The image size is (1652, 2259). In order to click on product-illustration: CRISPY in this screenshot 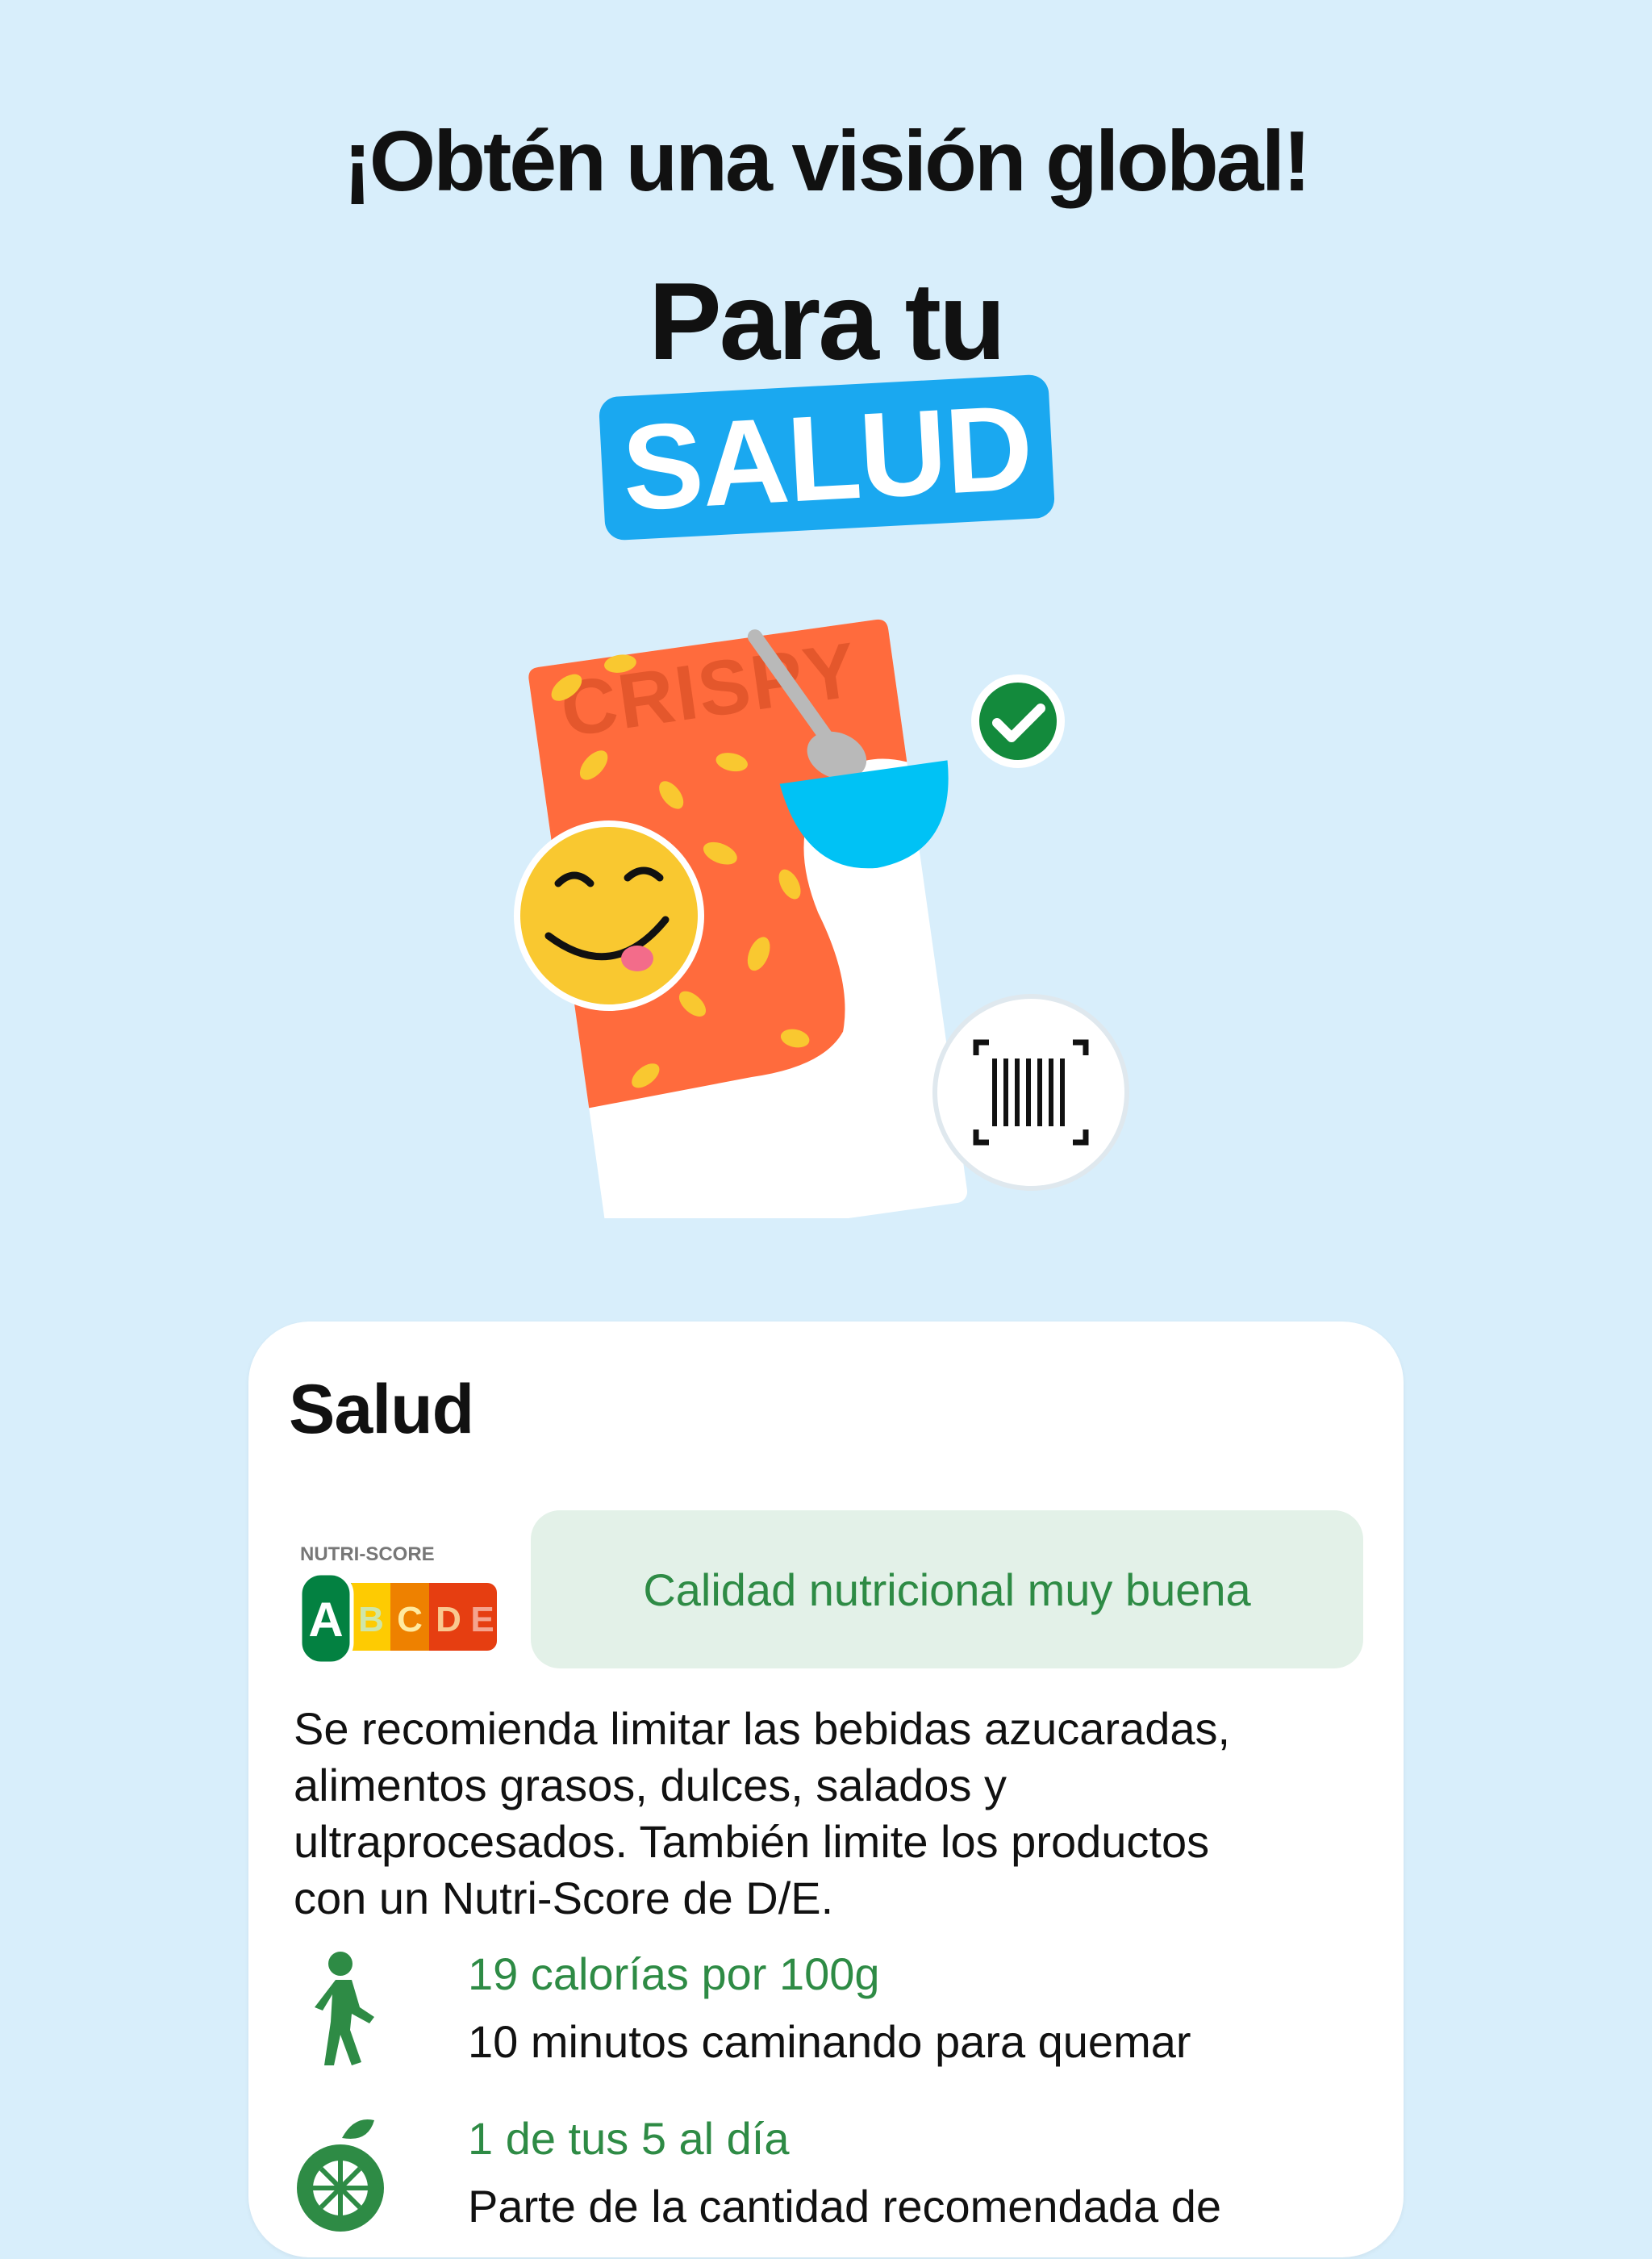, I will do `click(821, 919)`.